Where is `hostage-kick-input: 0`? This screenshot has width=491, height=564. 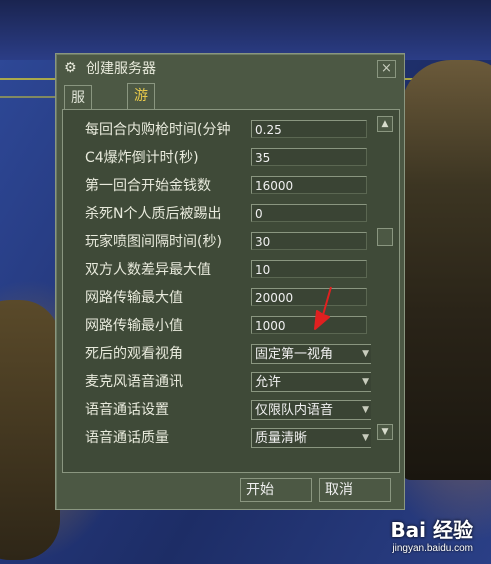 hostage-kick-input: 0 is located at coordinates (309, 213).